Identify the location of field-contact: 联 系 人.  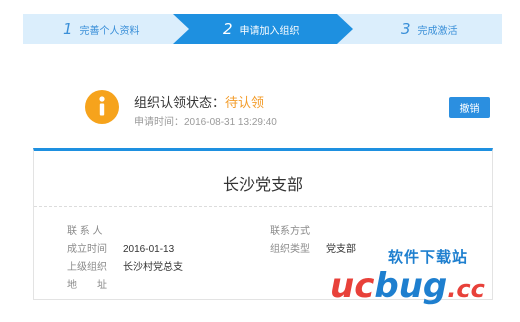
(95, 229).